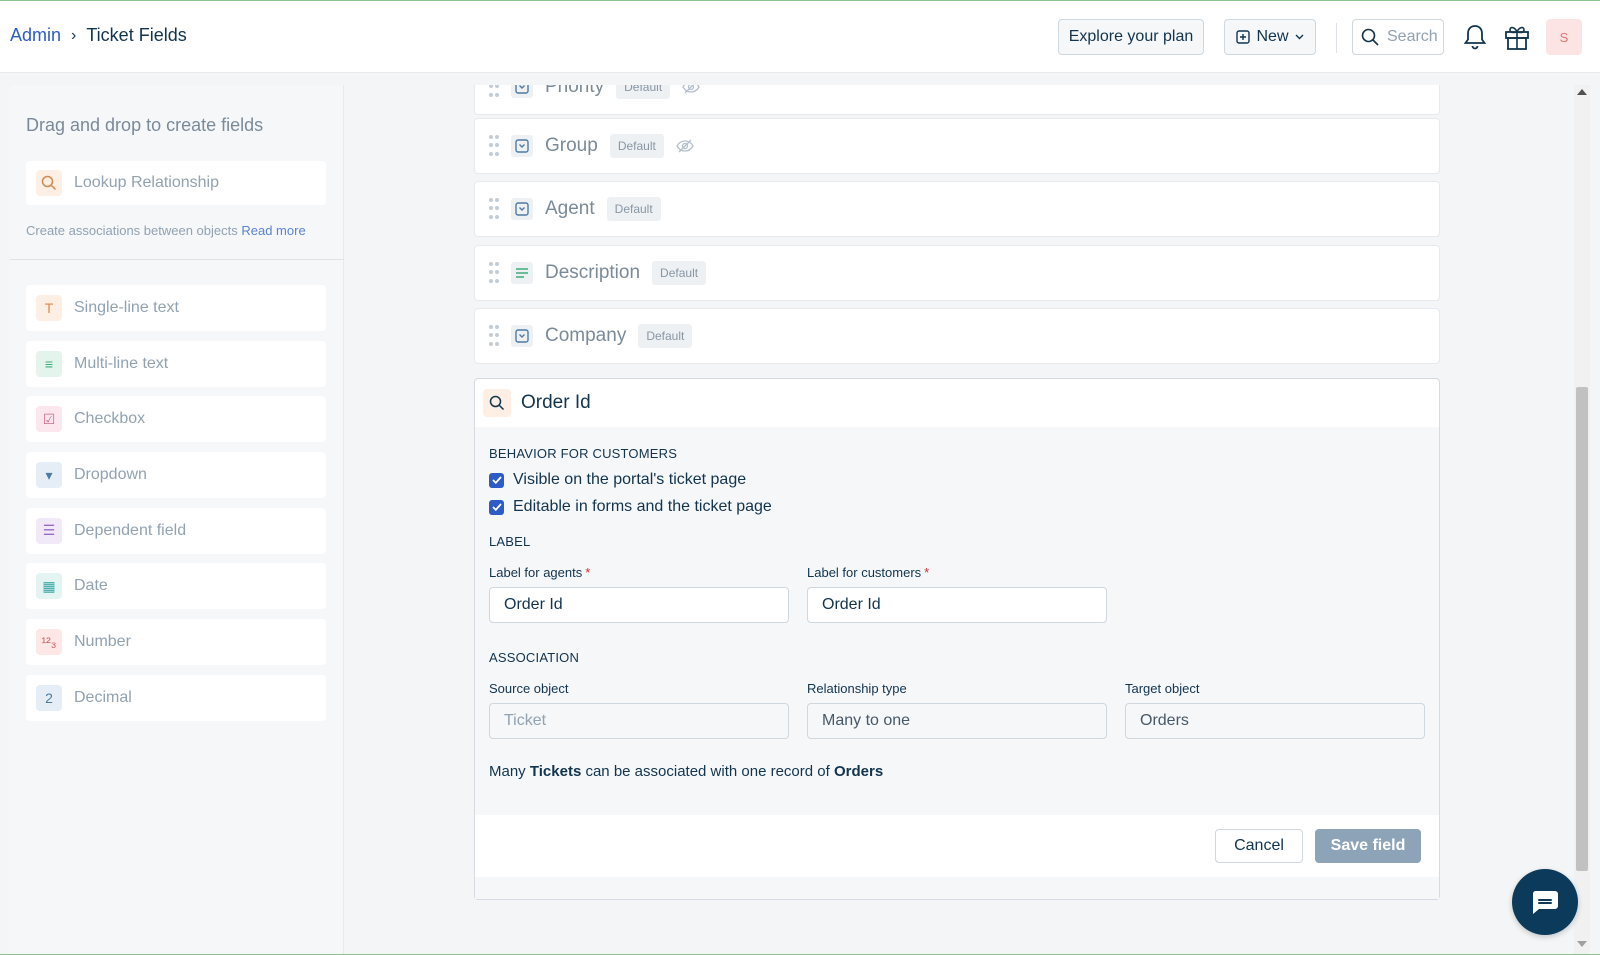  I want to click on field-type-label: Checkbox, so click(110, 419).